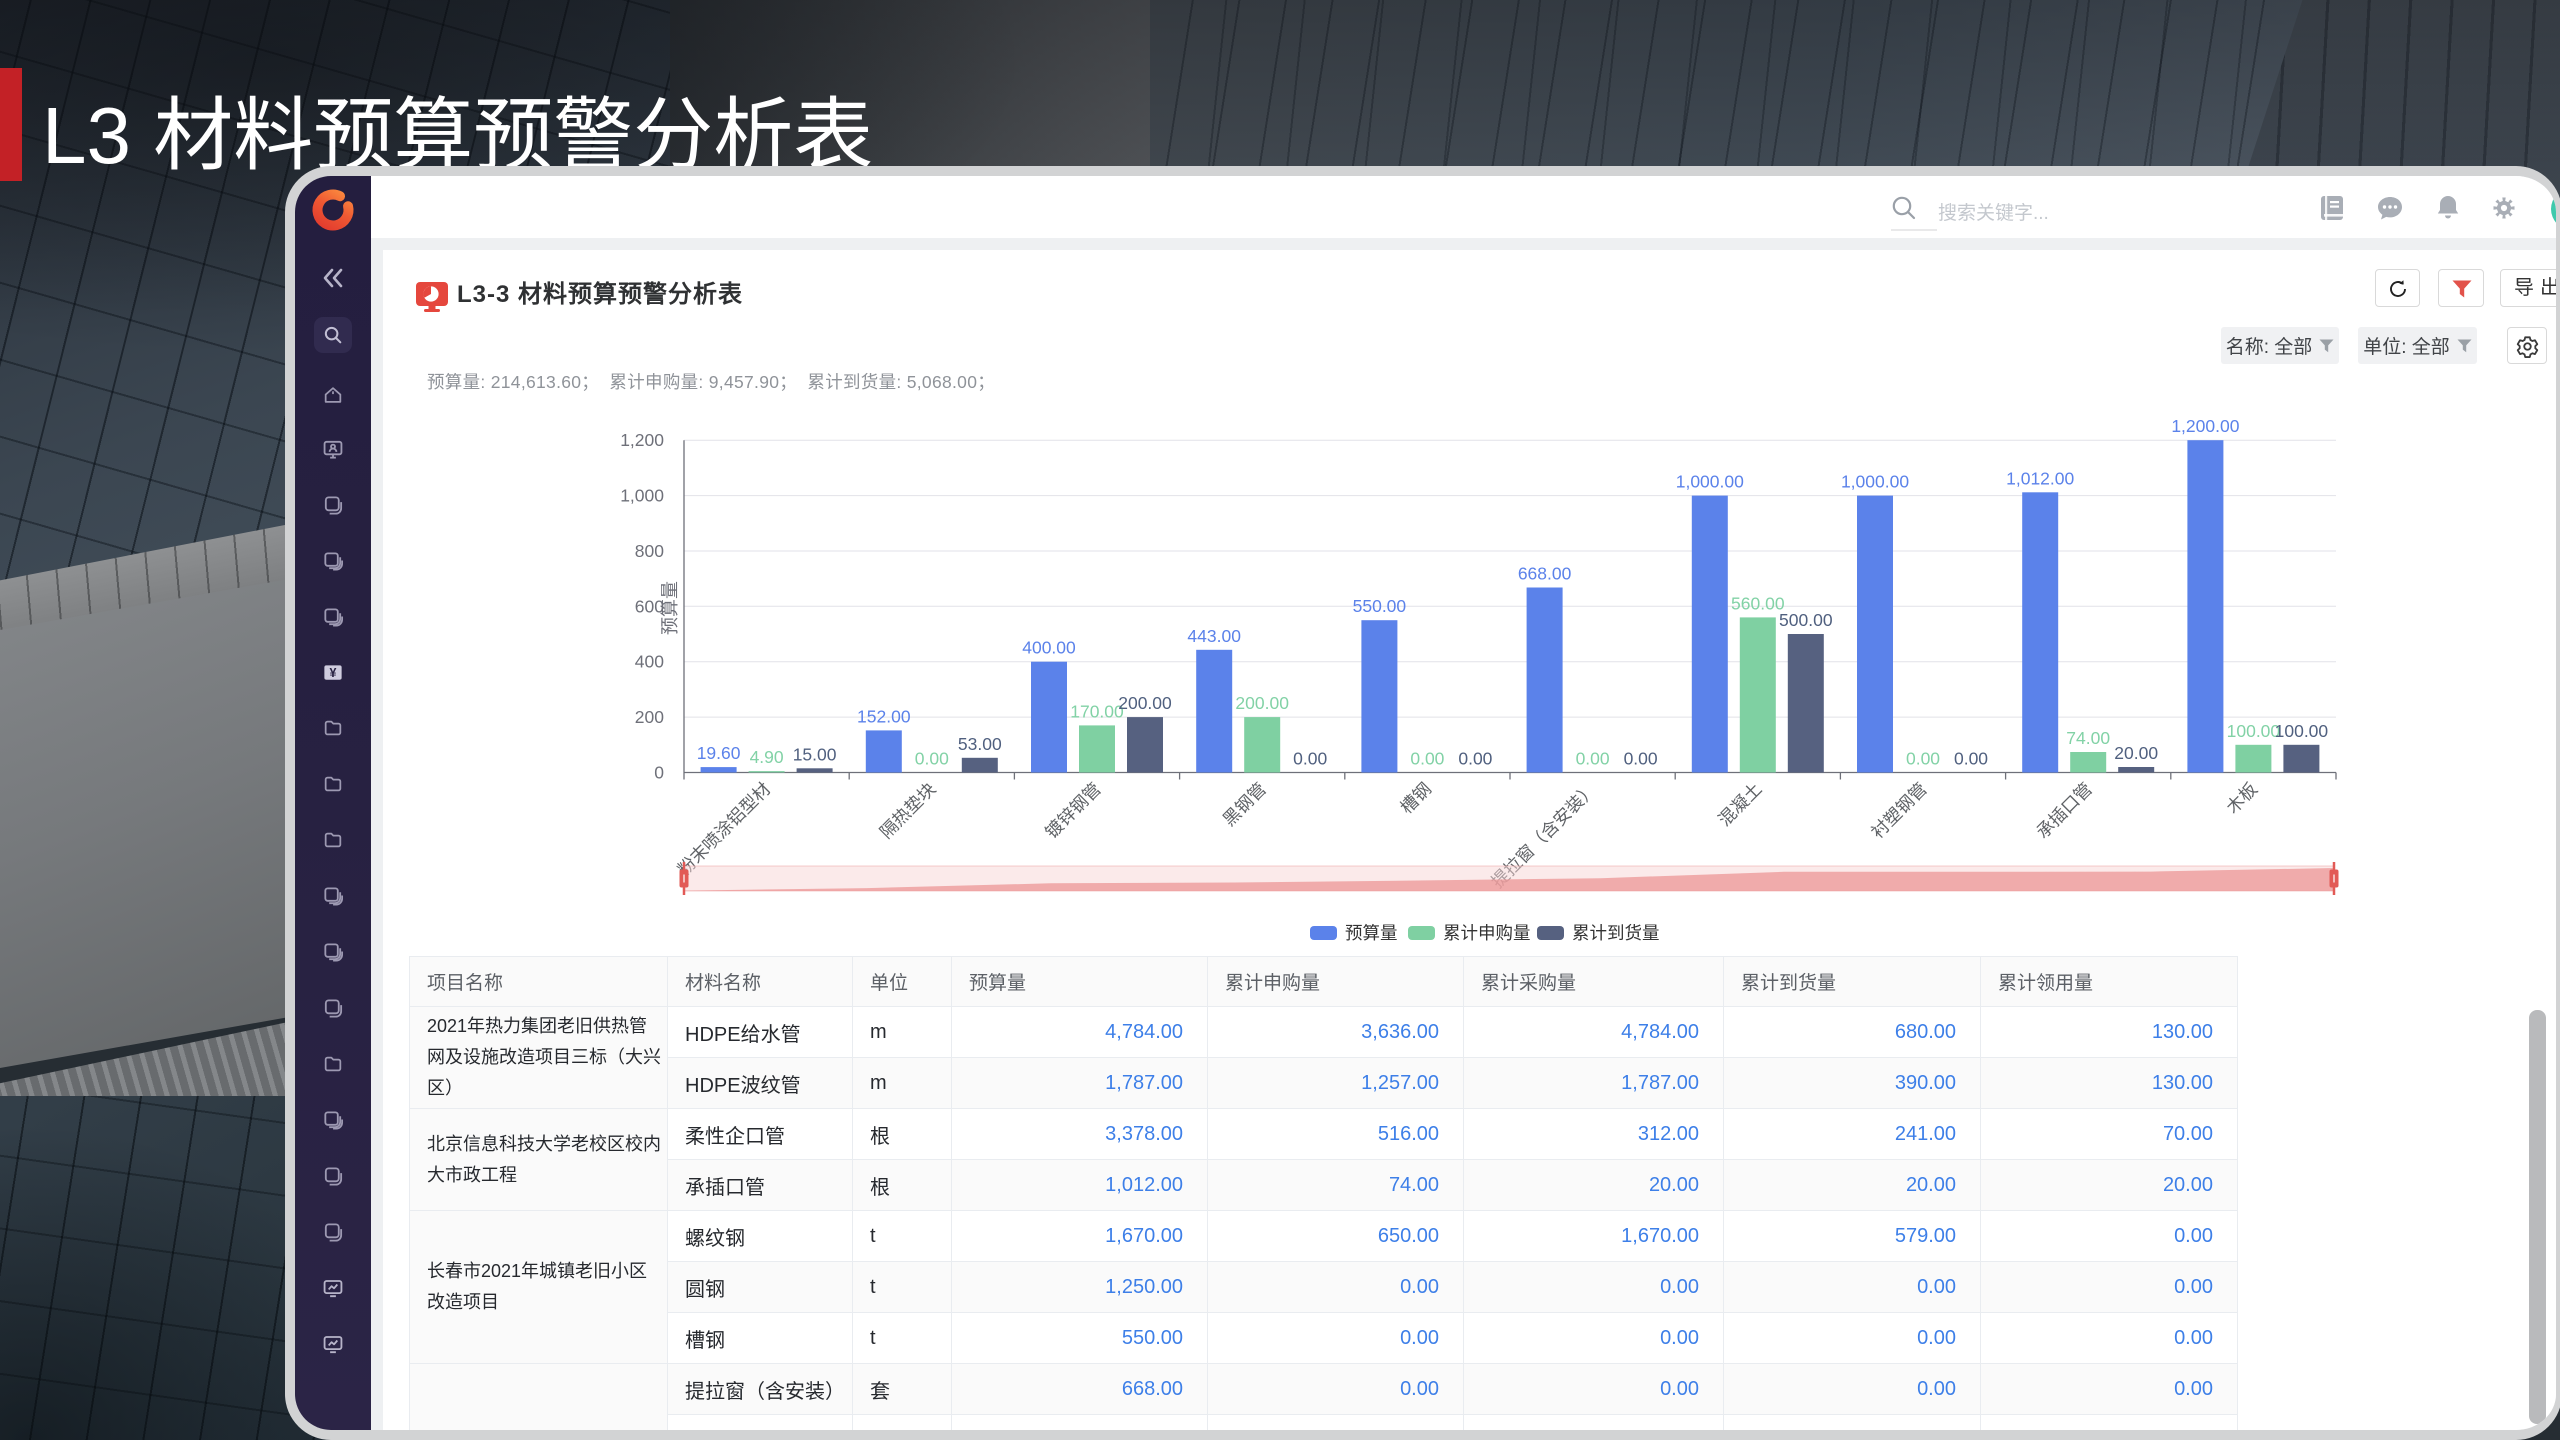  Describe the element at coordinates (719, 753) in the screenshot. I see `svg-text: 19.60` at that location.